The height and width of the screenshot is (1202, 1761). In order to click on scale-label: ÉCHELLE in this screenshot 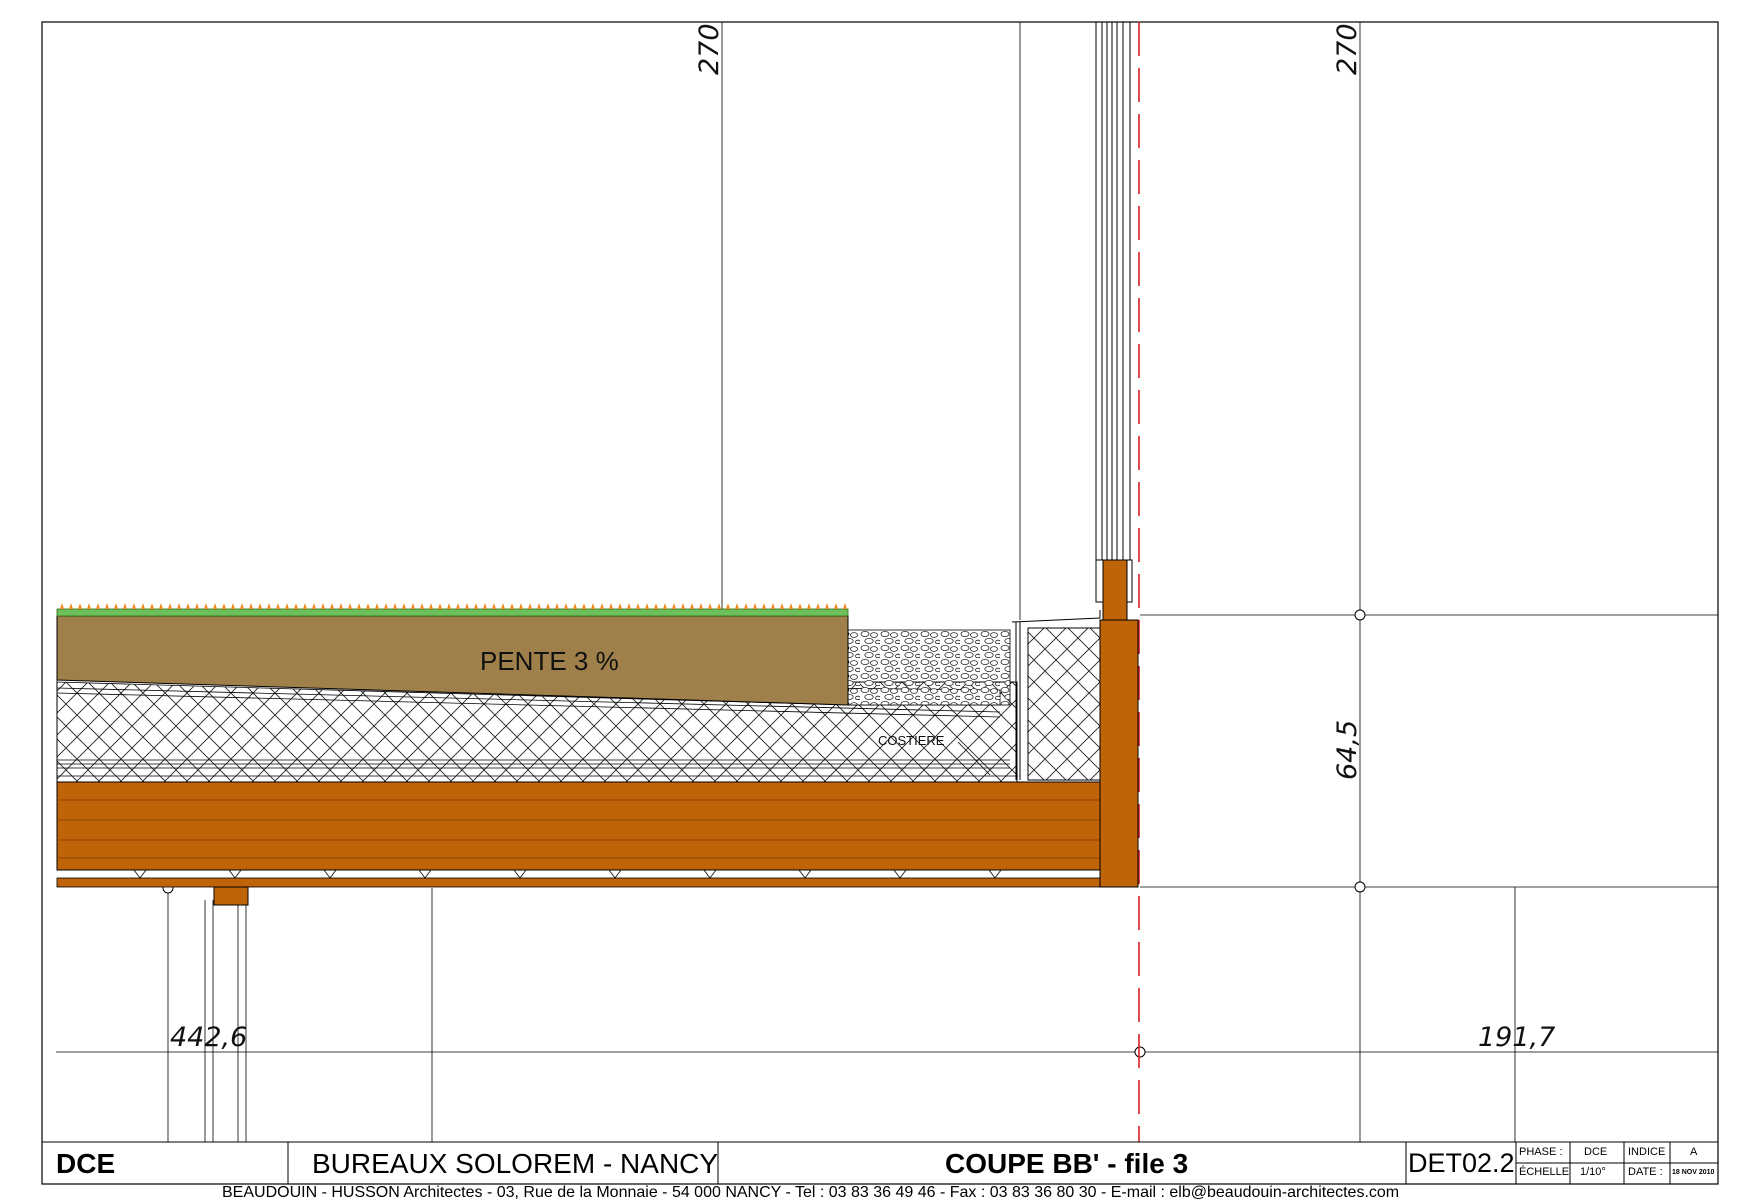, I will do `click(1544, 1172)`.